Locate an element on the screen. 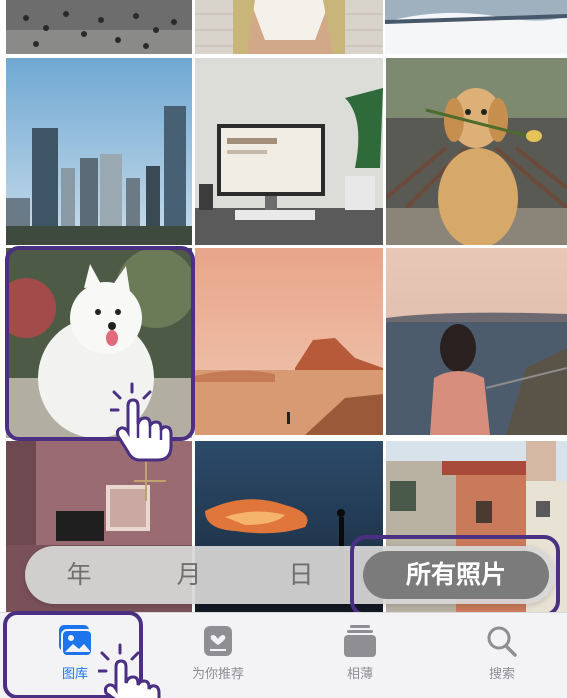 The image size is (567, 698). photo-city-skyline is located at coordinates (99, 151).